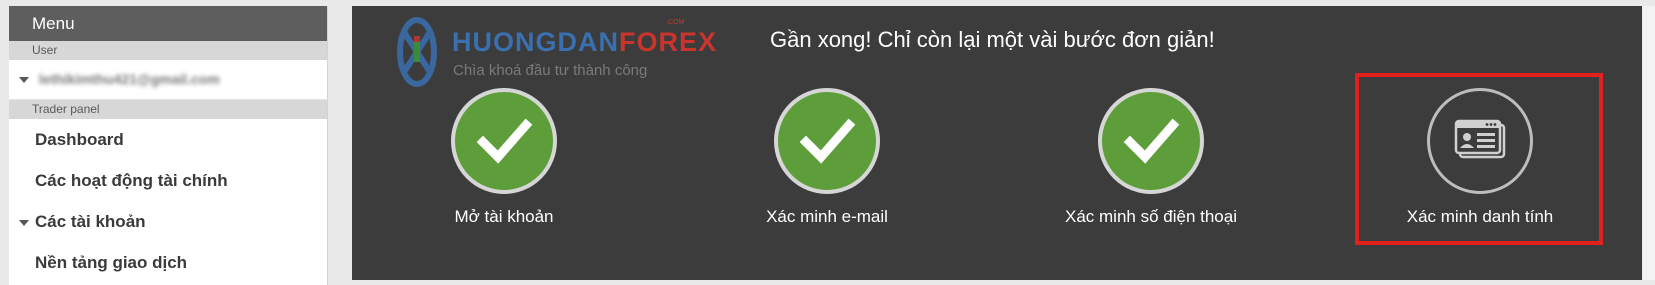  What do you see at coordinates (585, 42) in the screenshot?
I see `brand-logo-text: HUONGDANFOREX` at bounding box center [585, 42].